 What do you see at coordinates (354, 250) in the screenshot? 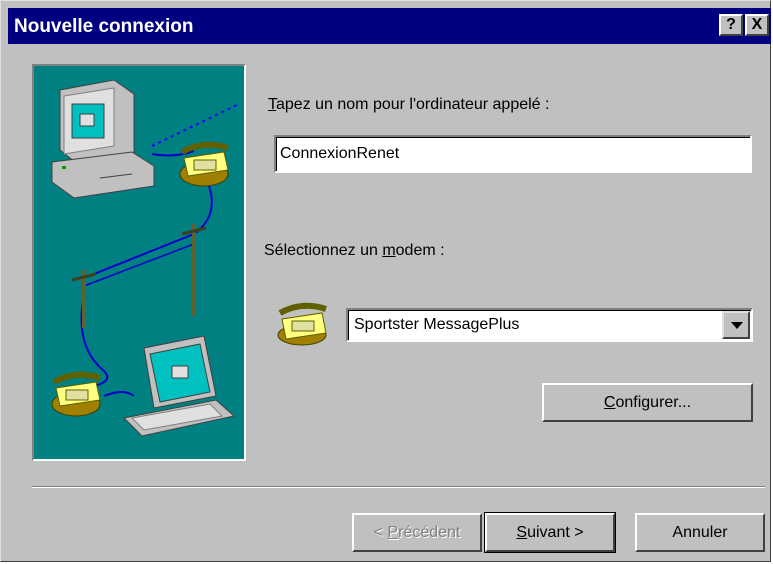
I see `modem-label: Sélectionnez un modem :` at bounding box center [354, 250].